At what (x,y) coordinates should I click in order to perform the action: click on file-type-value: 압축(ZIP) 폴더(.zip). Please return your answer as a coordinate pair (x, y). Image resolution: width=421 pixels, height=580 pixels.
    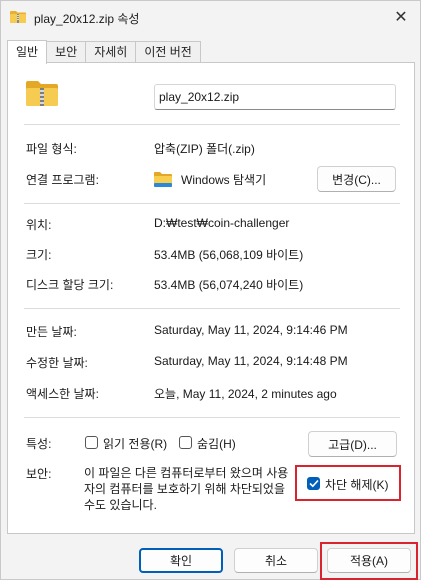
    Looking at the image, I should click on (204, 149).